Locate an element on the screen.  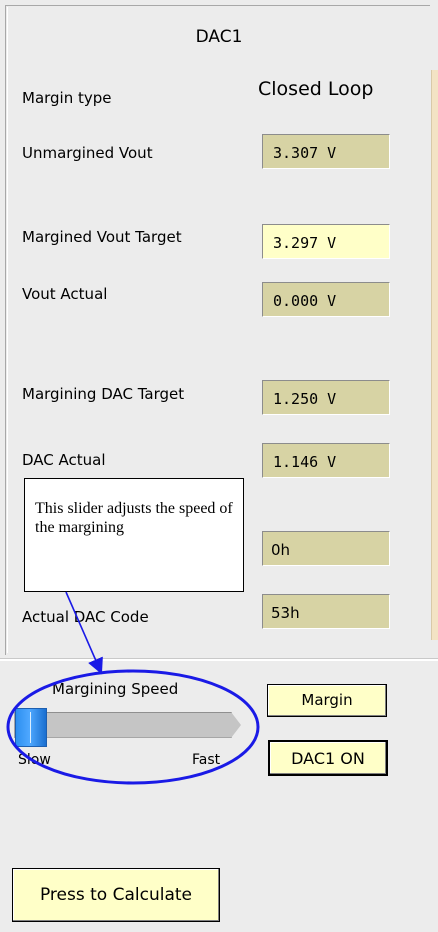
panel-border-left is located at coordinates (5, 330).